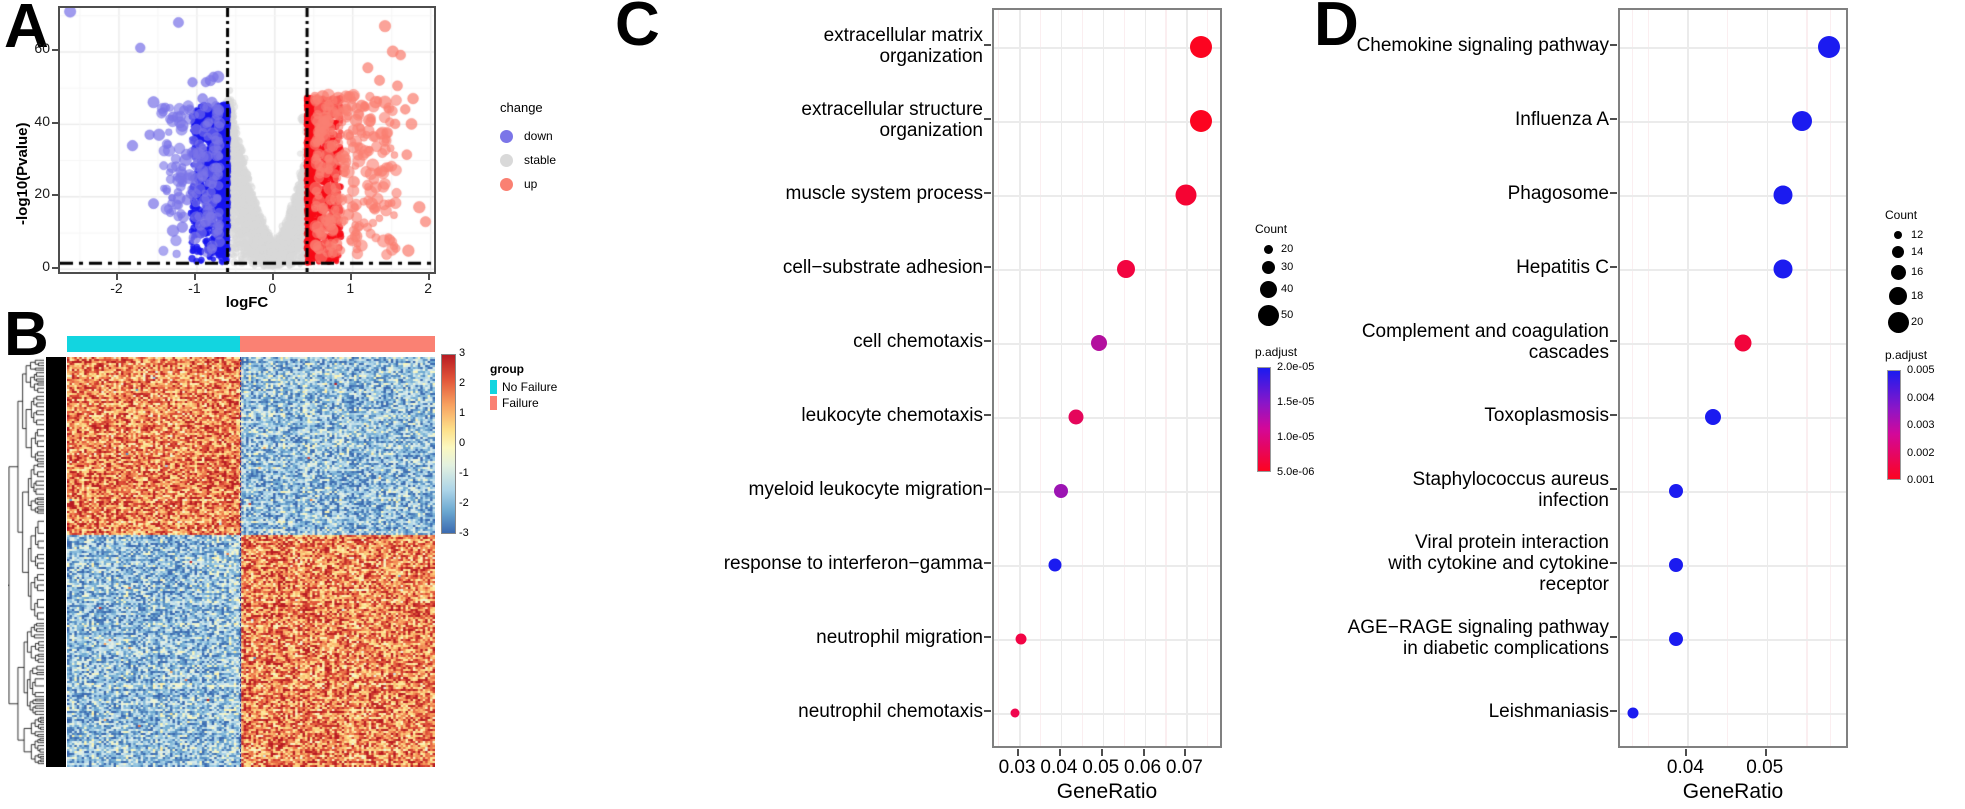  I want to click on volcano-plot-area, so click(247, 140).